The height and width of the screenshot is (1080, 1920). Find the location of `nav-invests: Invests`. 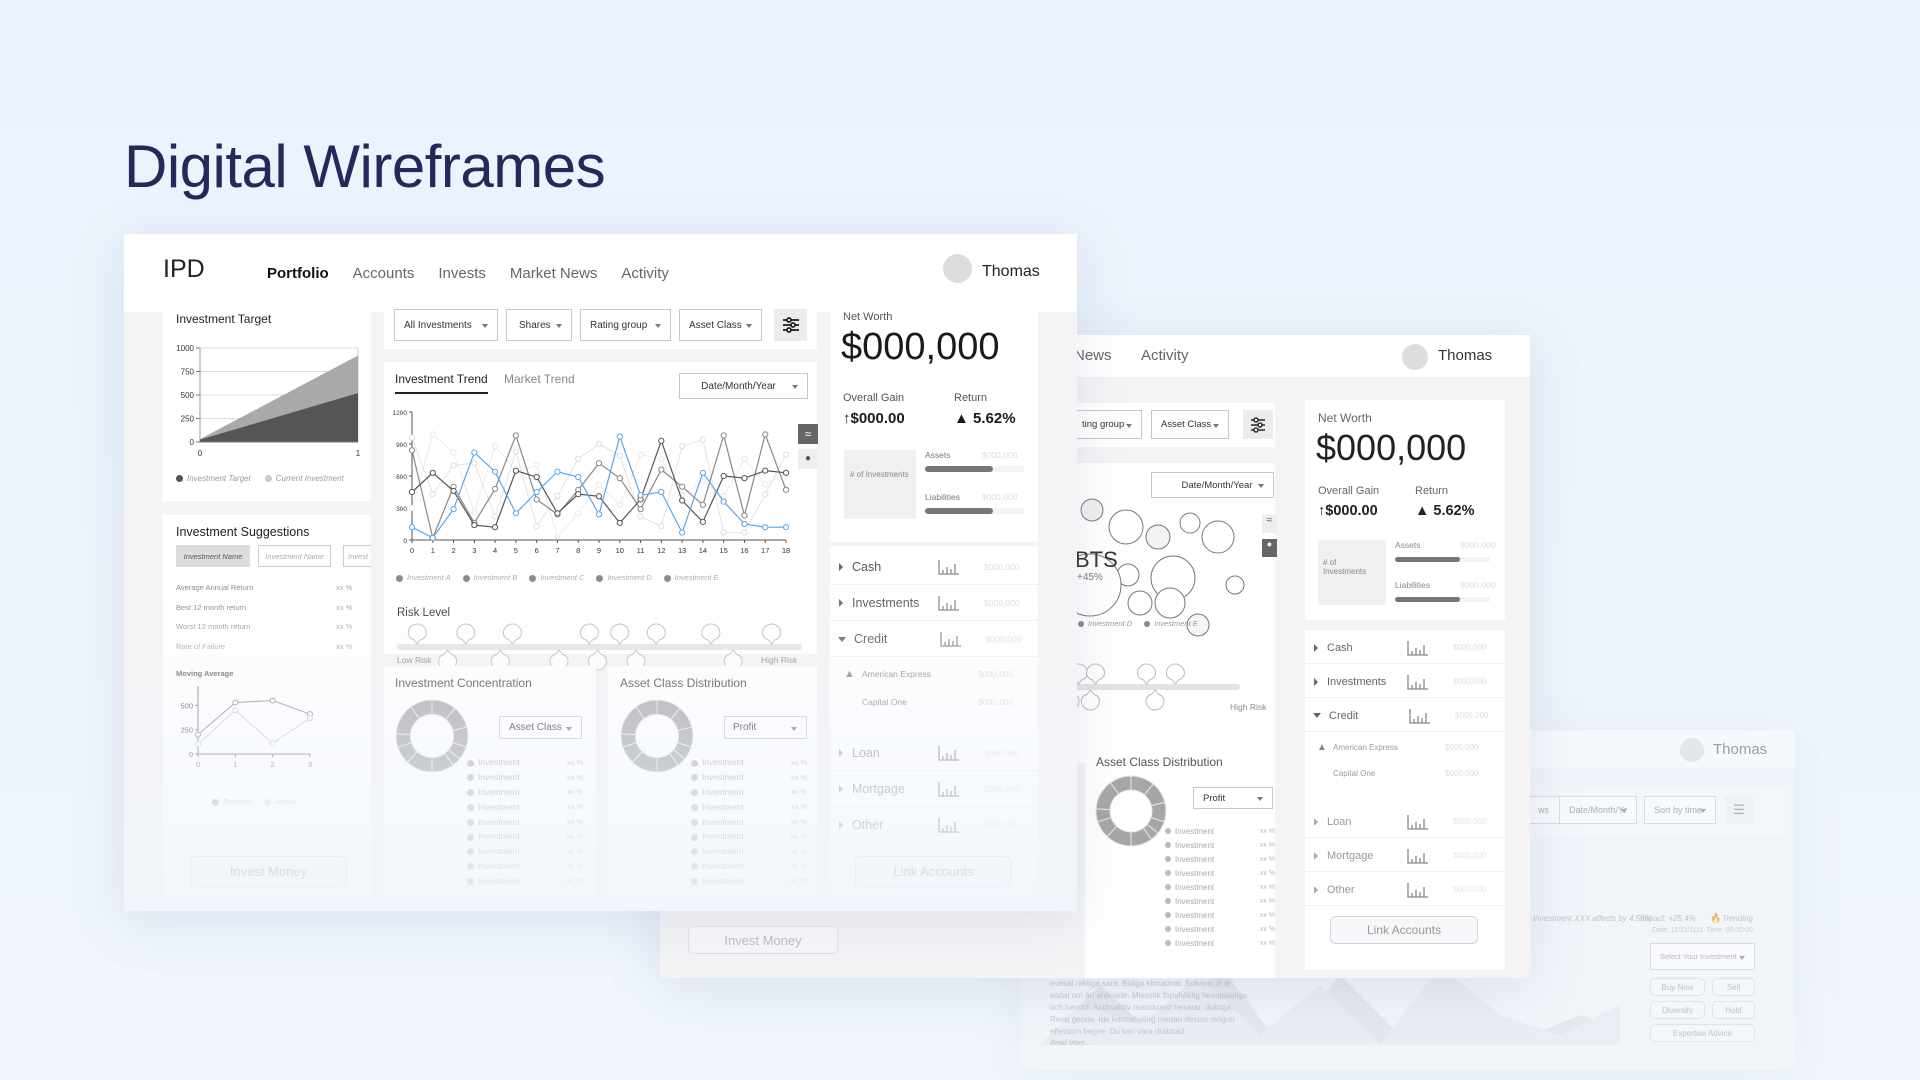

nav-invests: Invests is located at coordinates (462, 273).